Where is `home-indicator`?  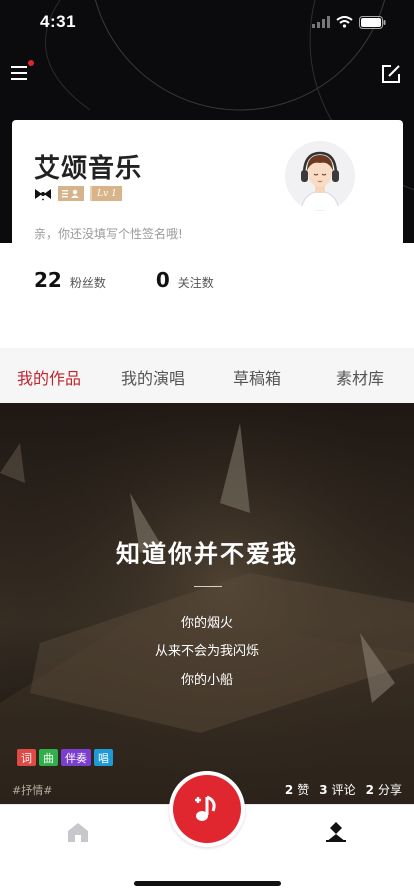 home-indicator is located at coordinates (207, 883).